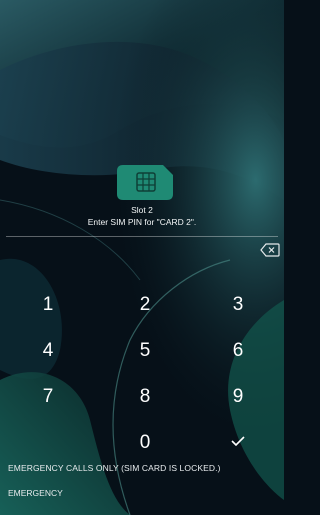 Image resolution: width=320 pixels, height=515 pixels. What do you see at coordinates (238, 351) in the screenshot?
I see `key-6: 6` at bounding box center [238, 351].